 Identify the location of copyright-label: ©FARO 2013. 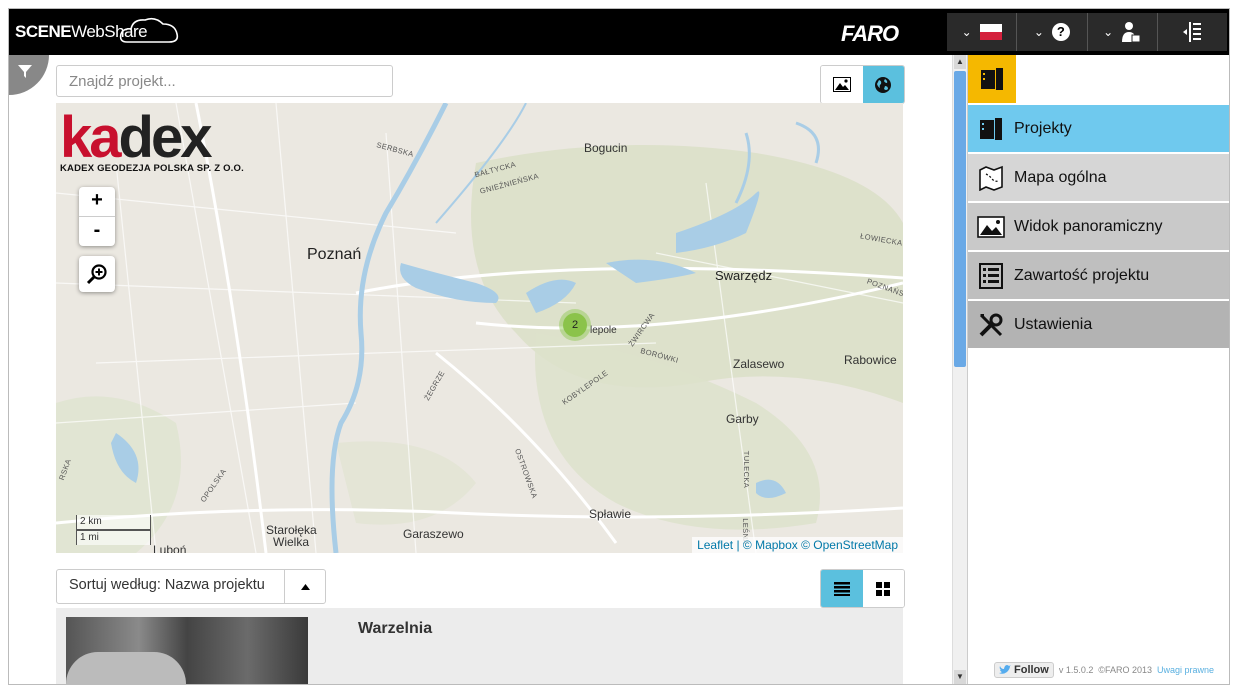
(1125, 670).